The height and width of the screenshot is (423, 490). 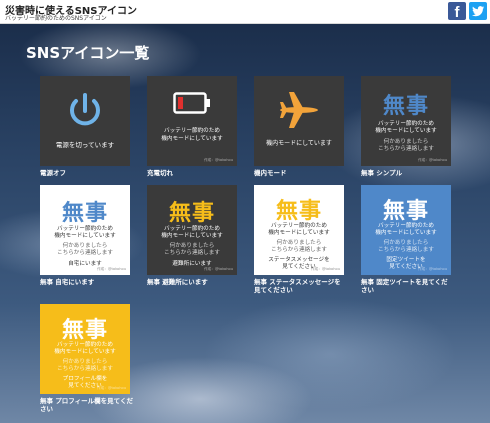 What do you see at coordinates (86, 401) in the screenshot?
I see `tile-caption-line: 無事 プロフィール欄を見てくだ` at bounding box center [86, 401].